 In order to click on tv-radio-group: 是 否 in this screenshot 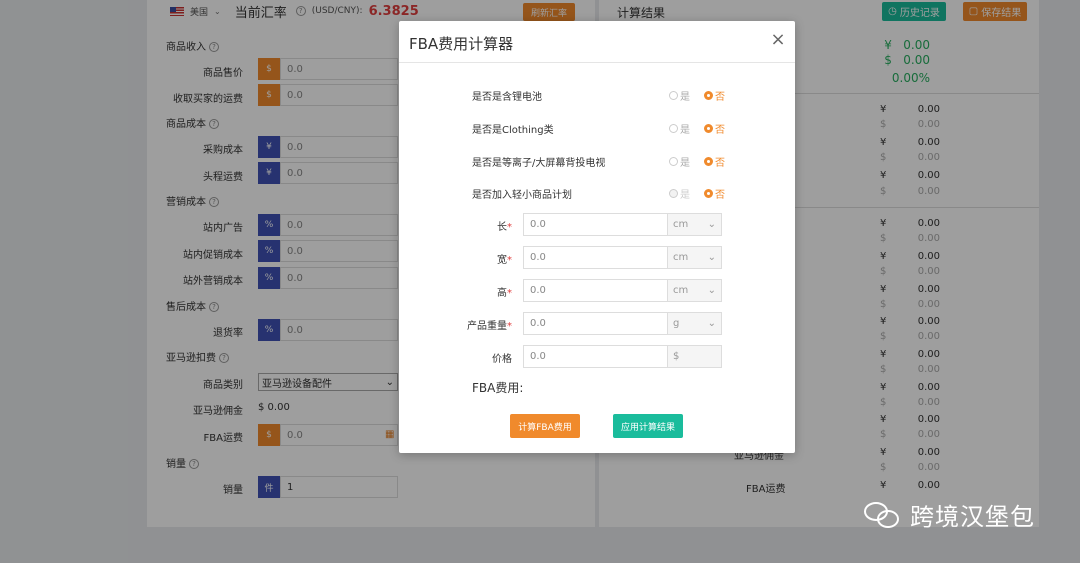, I will do `click(697, 161)`.